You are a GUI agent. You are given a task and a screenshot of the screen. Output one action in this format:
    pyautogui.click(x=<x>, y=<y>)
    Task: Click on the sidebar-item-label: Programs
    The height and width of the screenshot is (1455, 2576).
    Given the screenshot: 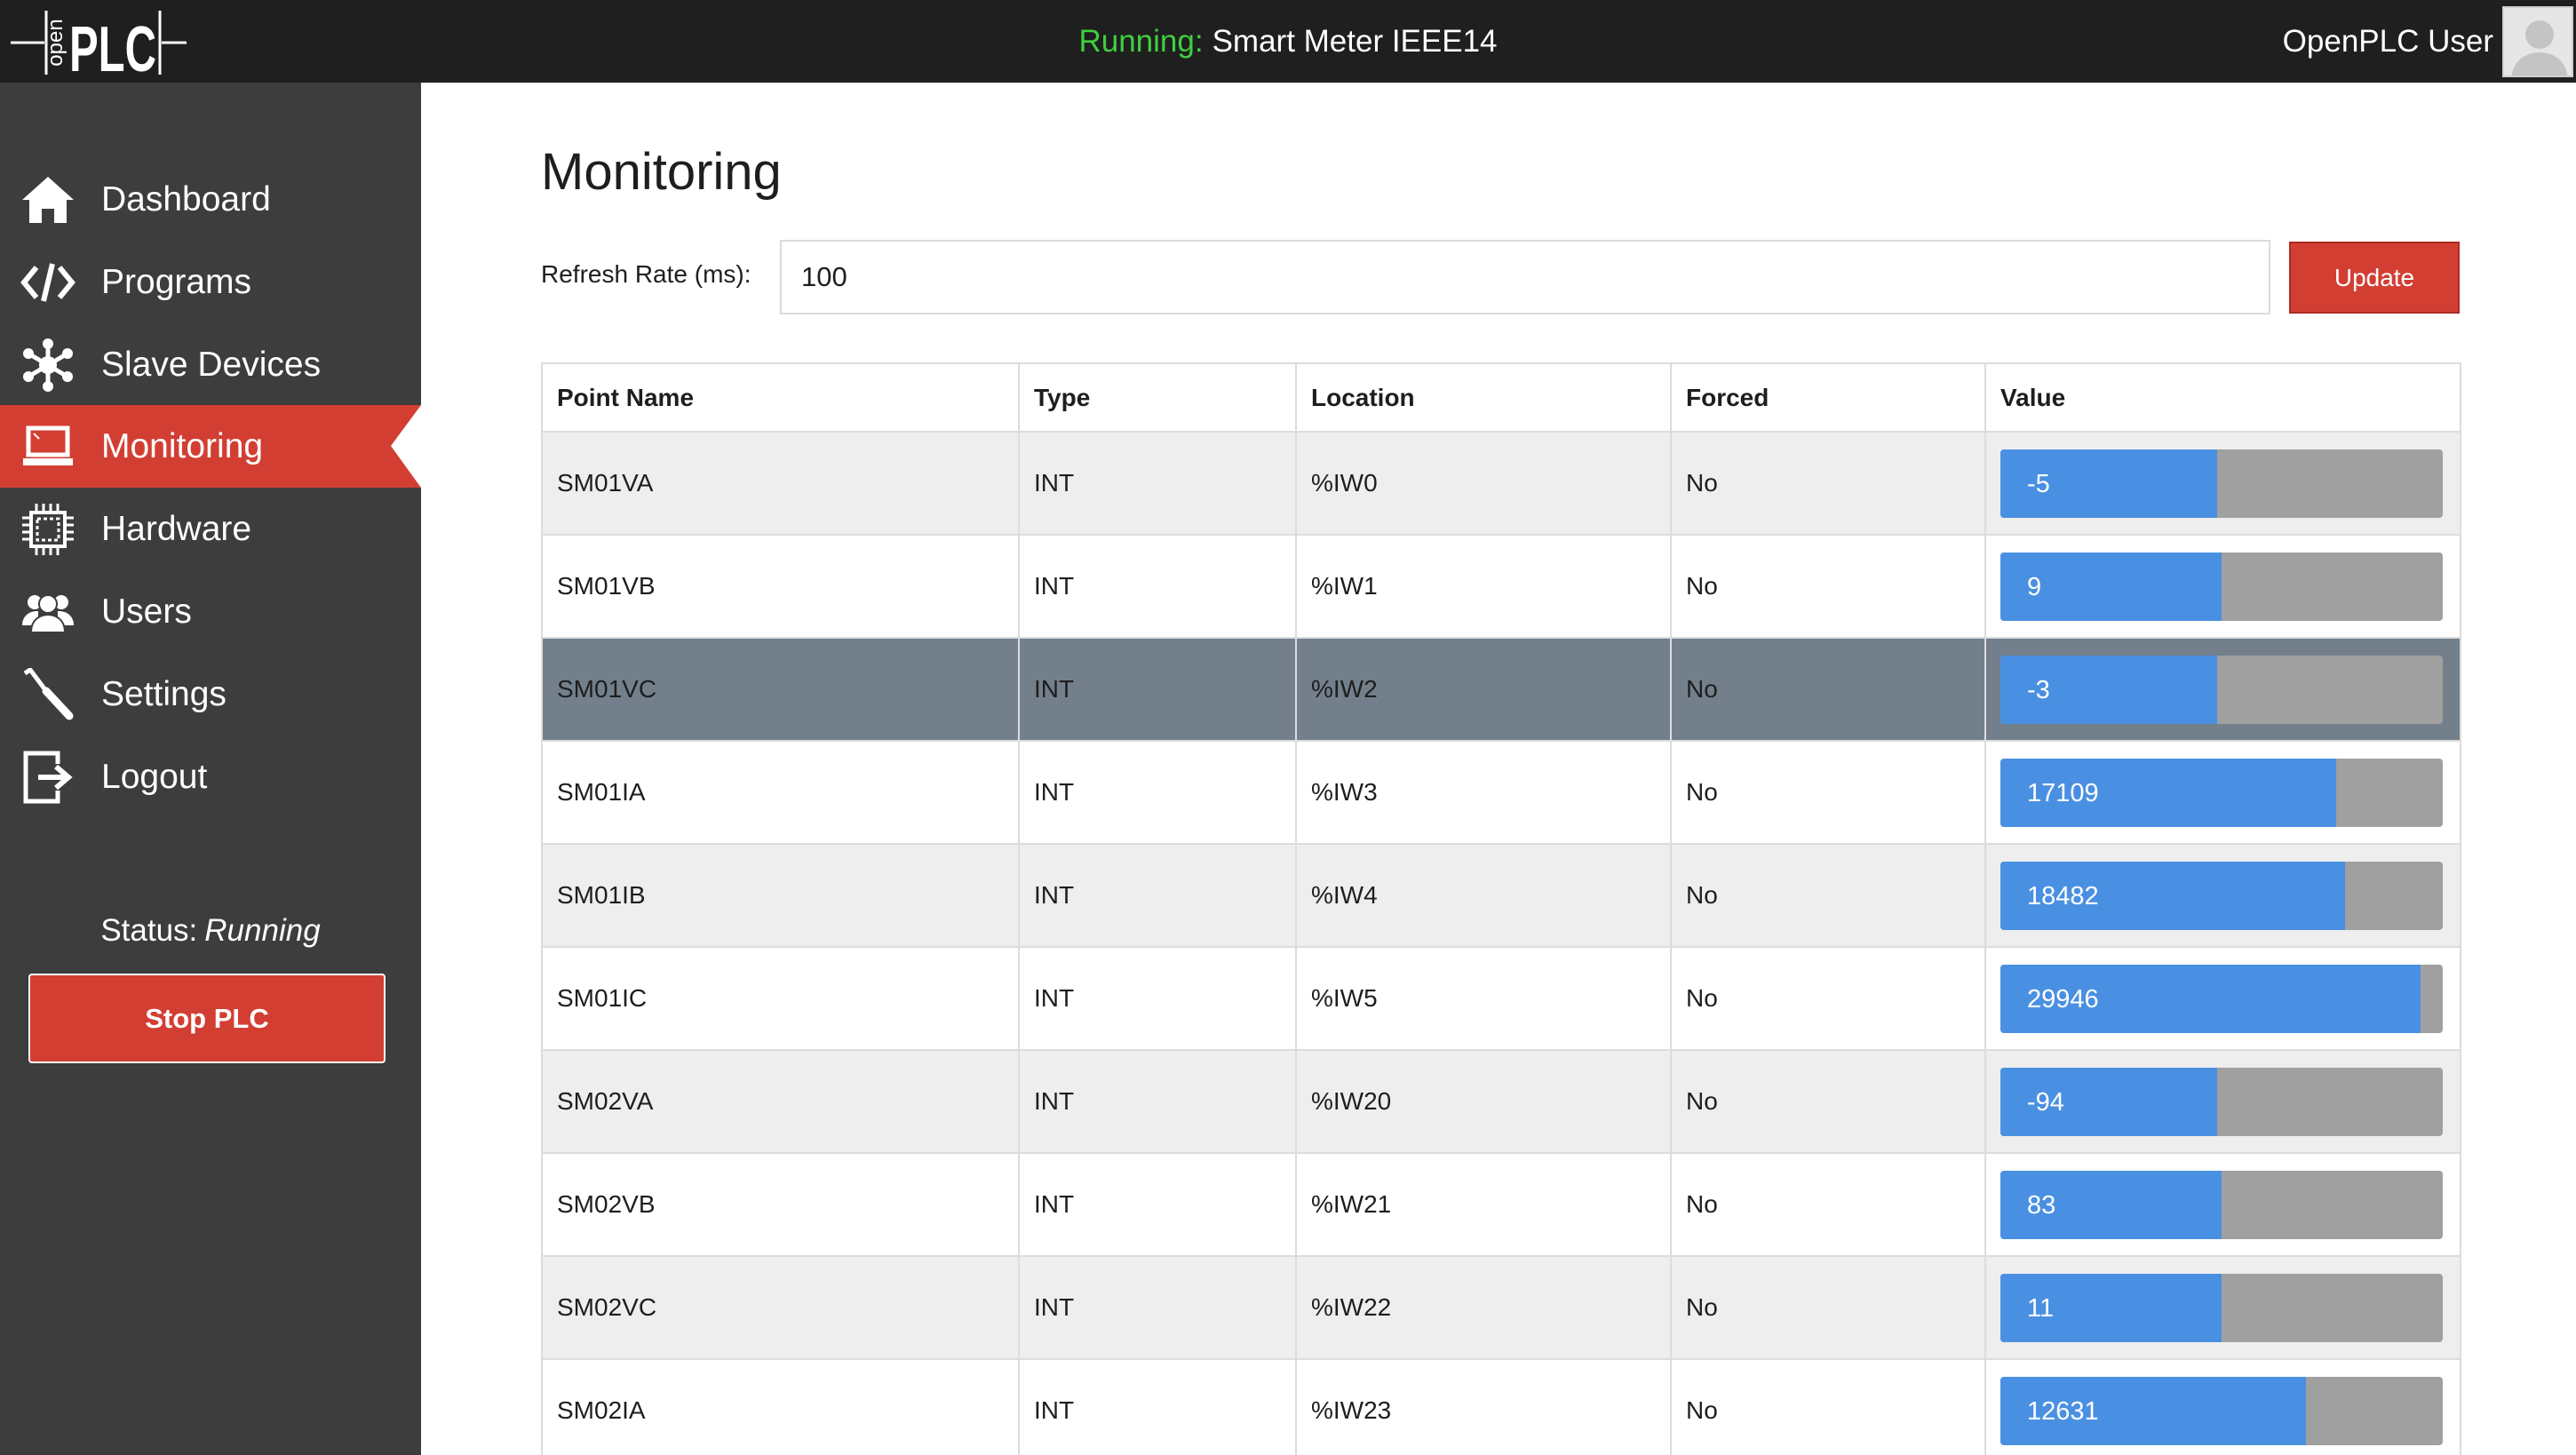 What is the action you would take?
    pyautogui.click(x=176, y=281)
    